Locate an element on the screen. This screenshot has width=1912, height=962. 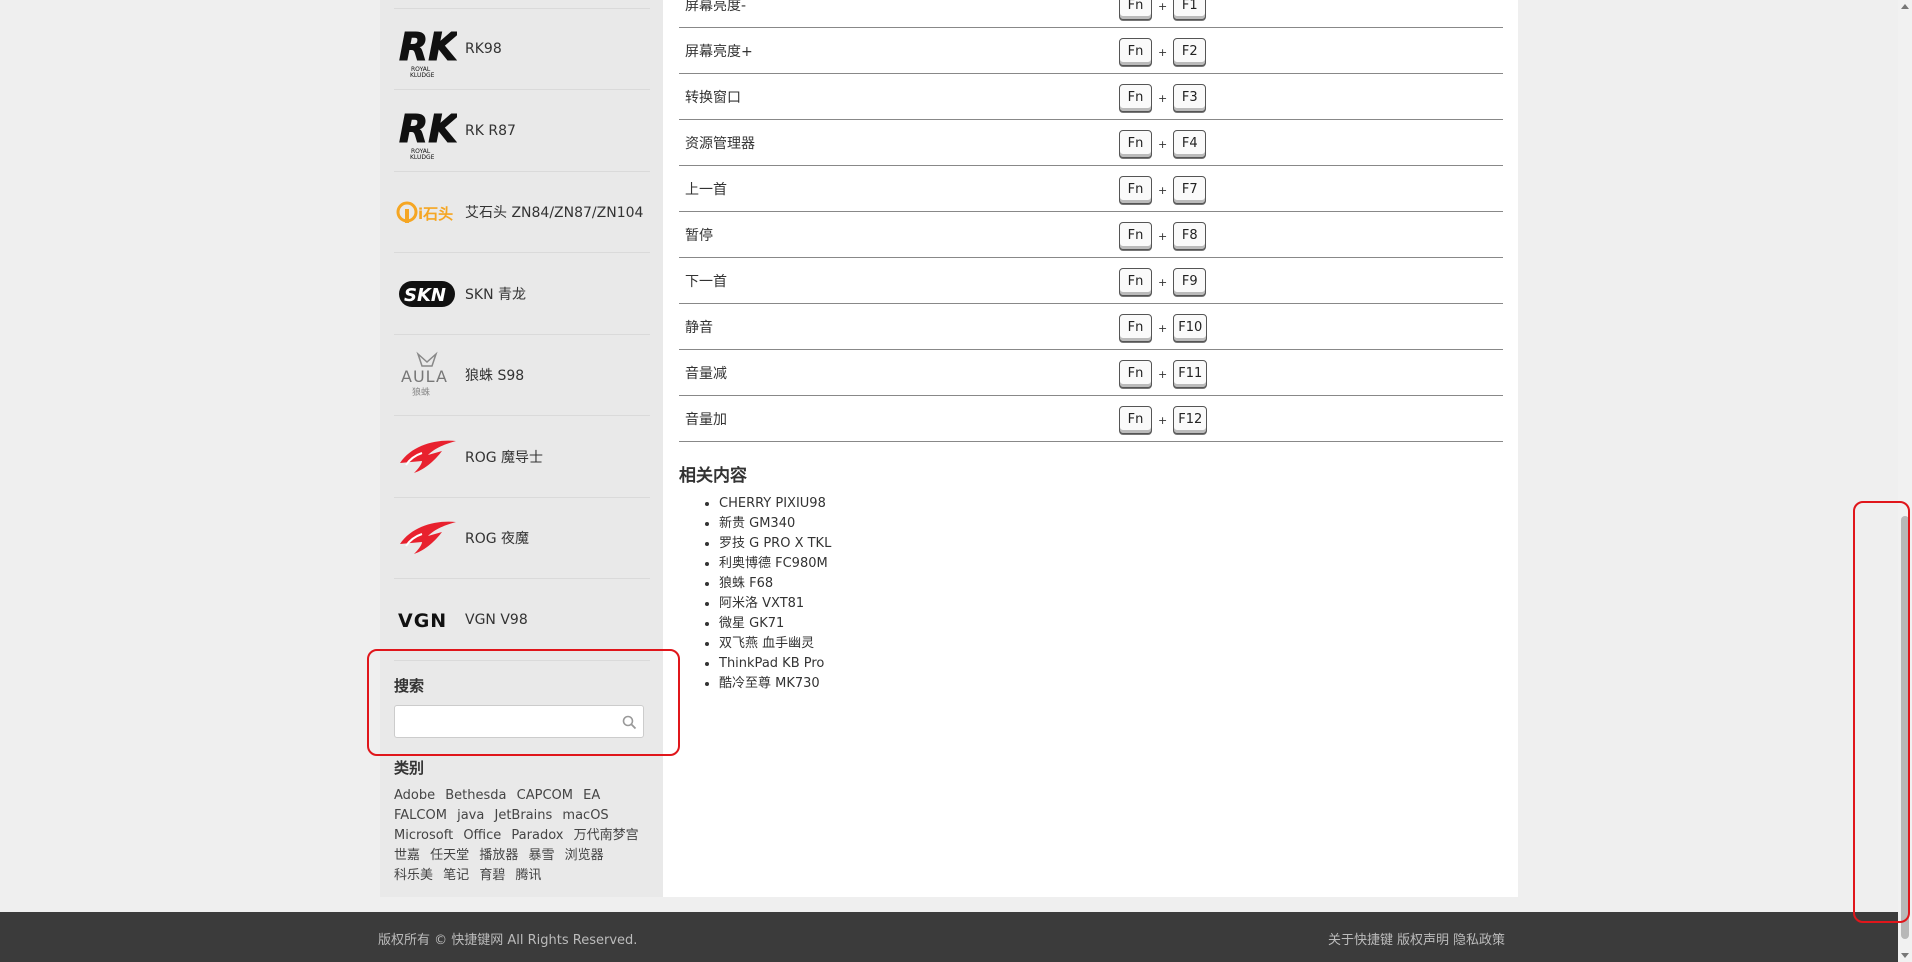
brand-item: VGN VGN V98 is located at coordinates (522, 620).